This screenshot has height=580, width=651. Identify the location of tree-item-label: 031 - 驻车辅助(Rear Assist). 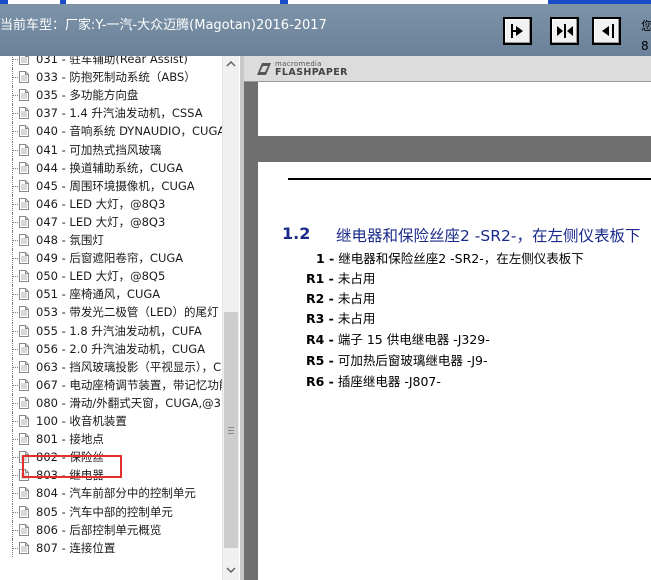
(112, 61).